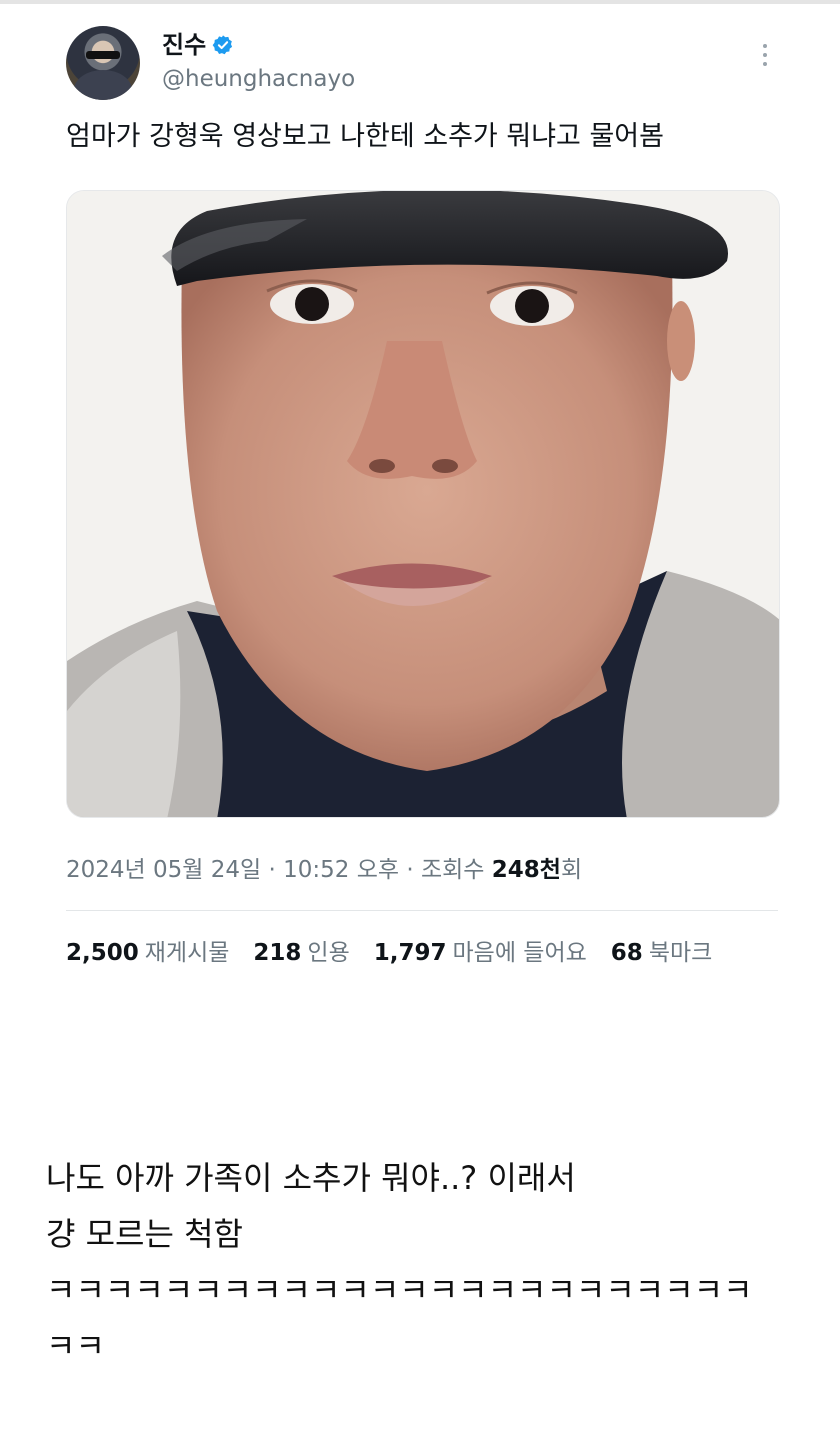 The height and width of the screenshot is (1433, 840). I want to click on quotes-count: 218, so click(277, 953).